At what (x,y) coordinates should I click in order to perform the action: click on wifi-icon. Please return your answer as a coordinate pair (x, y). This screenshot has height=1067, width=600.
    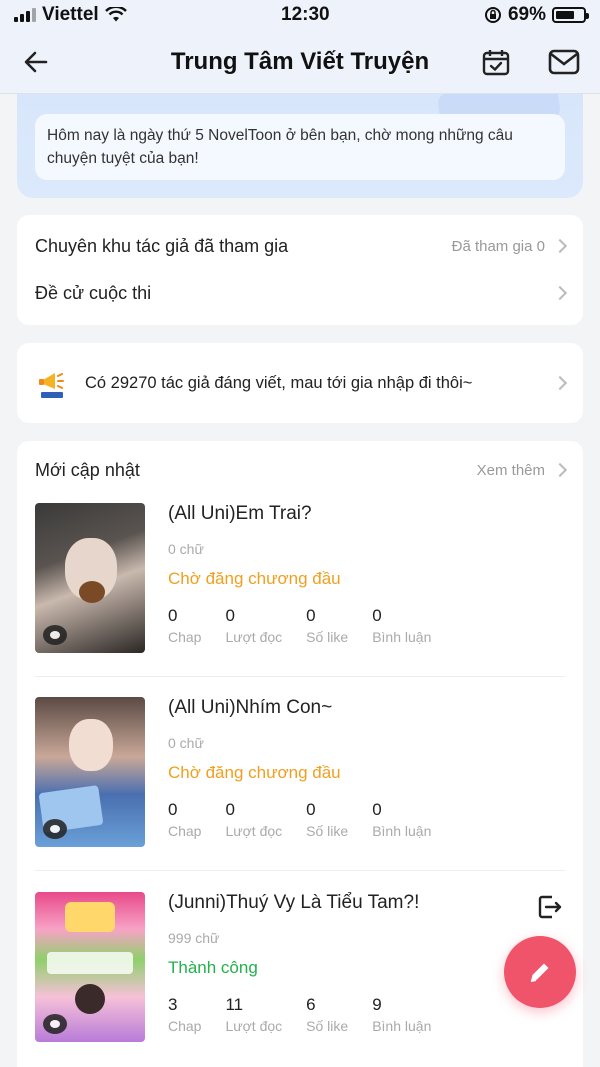
    Looking at the image, I should click on (115, 14).